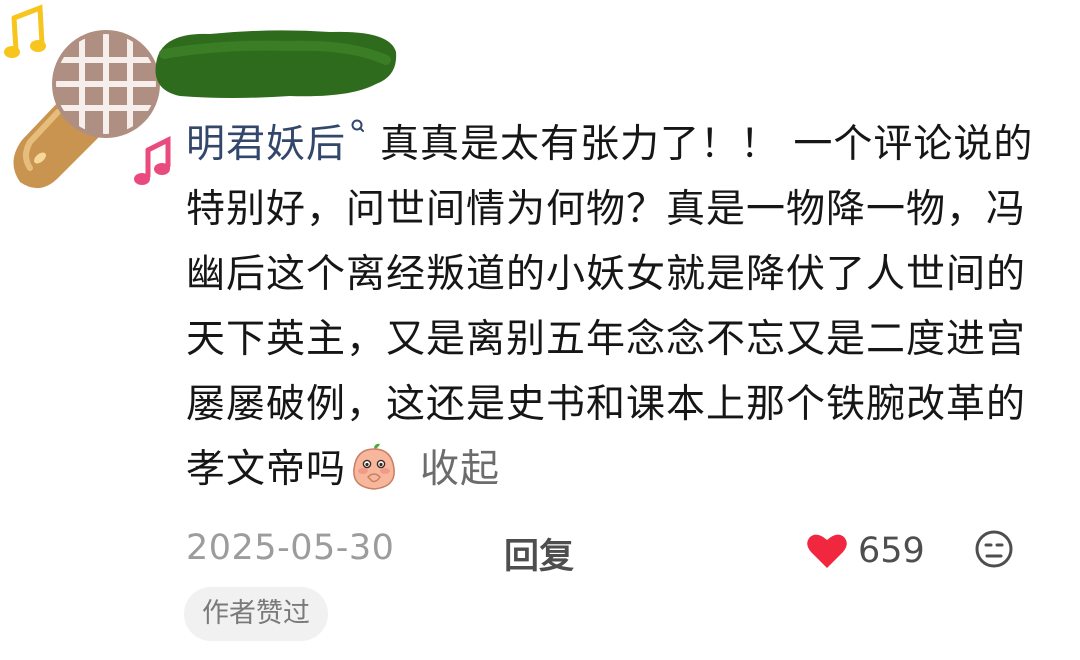 The height and width of the screenshot is (660, 1080). I want to click on like-count: 659, so click(891, 551).